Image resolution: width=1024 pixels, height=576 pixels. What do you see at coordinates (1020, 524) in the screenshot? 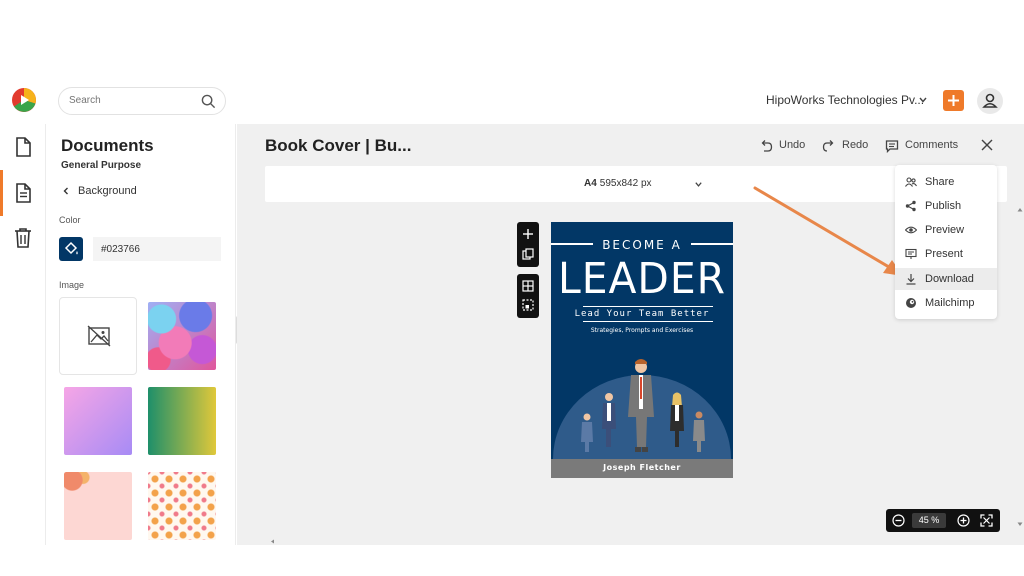
I see `scroll-down-icon` at bounding box center [1020, 524].